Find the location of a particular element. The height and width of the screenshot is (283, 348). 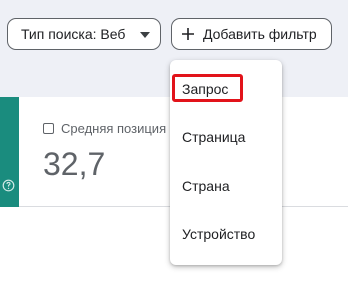

average-position-checkbox is located at coordinates (48, 128).